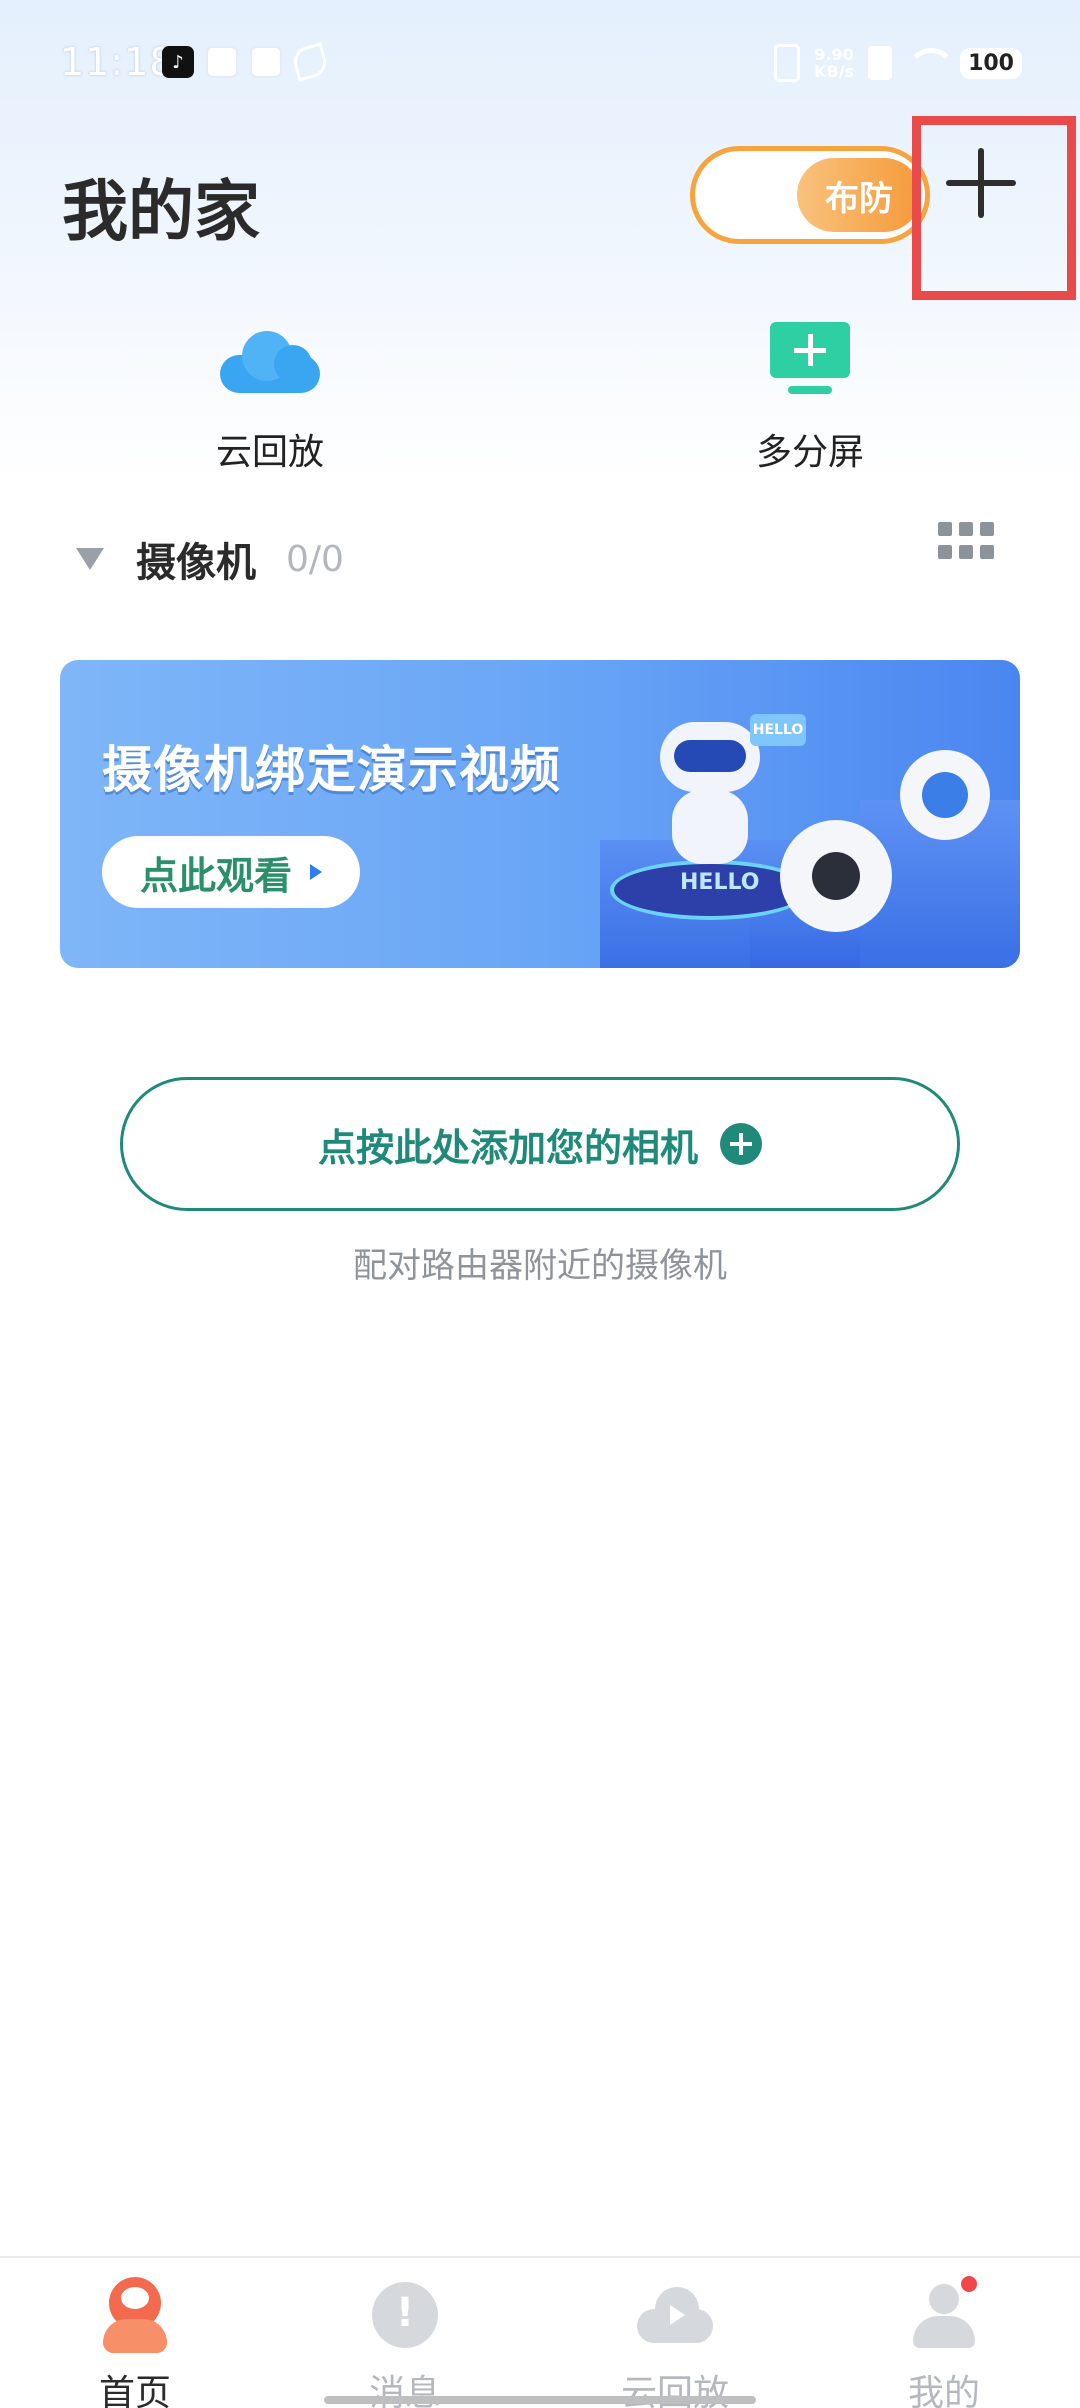 This screenshot has width=1080, height=2408. What do you see at coordinates (675, 2315) in the screenshot?
I see `cloud-play-icon` at bounding box center [675, 2315].